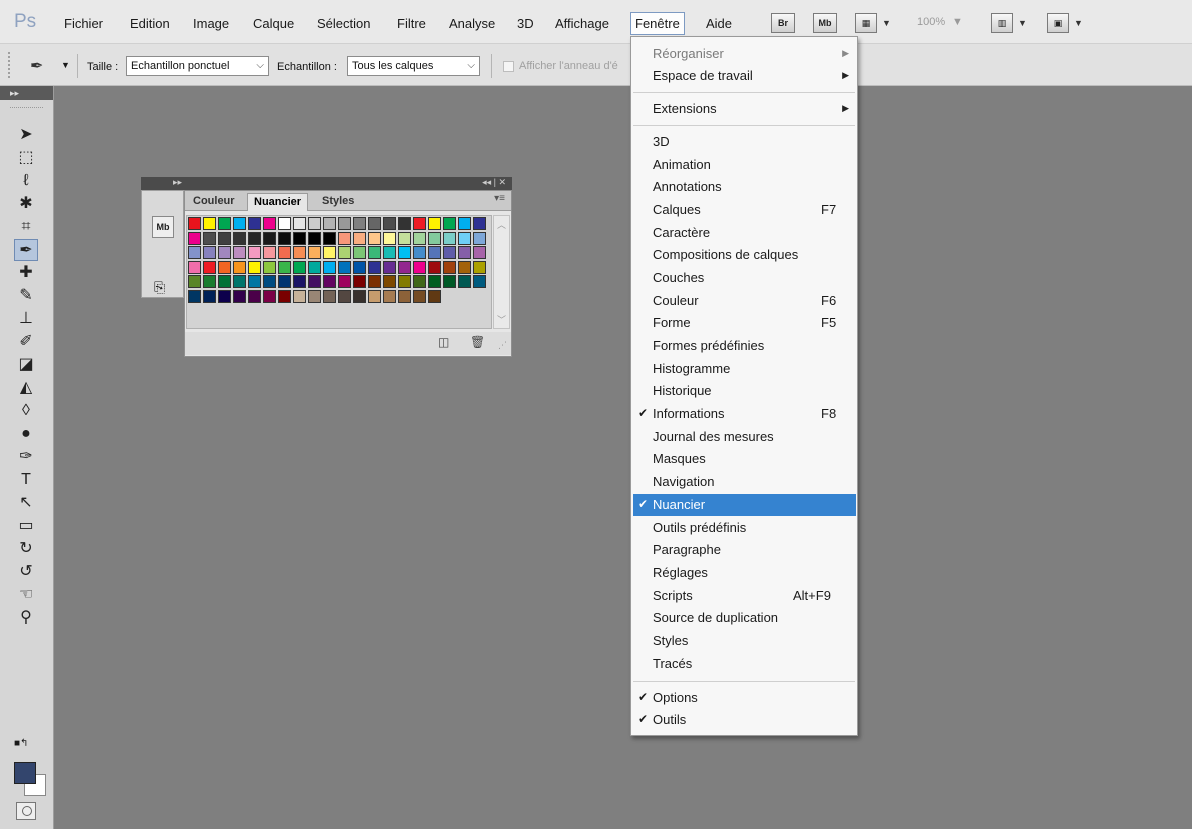 The image size is (1192, 829). I want to click on menu-item-annotations: Annotations, so click(687, 187).